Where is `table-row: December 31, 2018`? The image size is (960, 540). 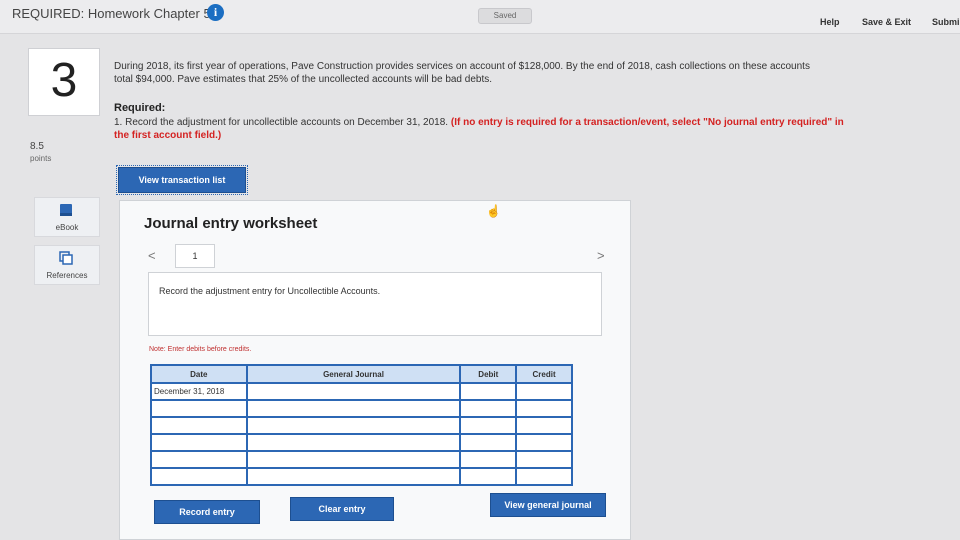
table-row: December 31, 2018 is located at coordinates (361, 391).